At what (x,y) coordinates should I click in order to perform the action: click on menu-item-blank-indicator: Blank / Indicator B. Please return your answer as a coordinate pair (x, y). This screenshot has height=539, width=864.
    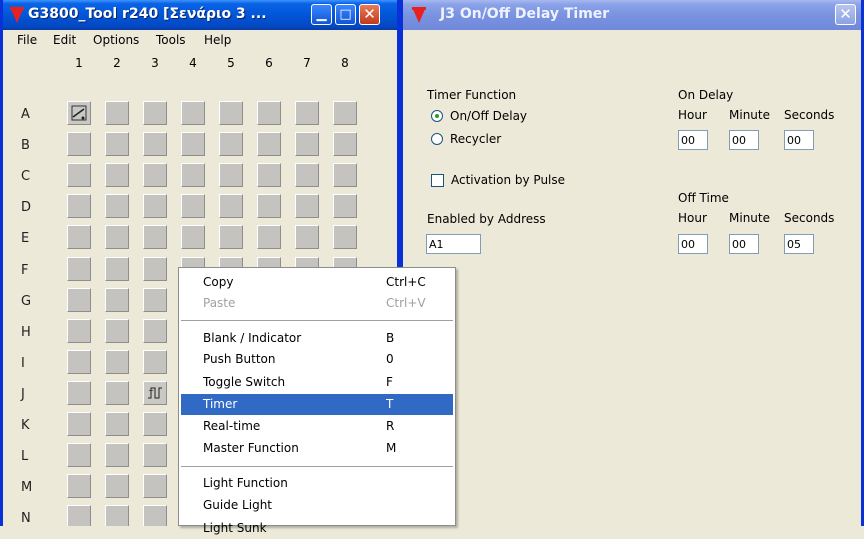
    Looking at the image, I should click on (317, 338).